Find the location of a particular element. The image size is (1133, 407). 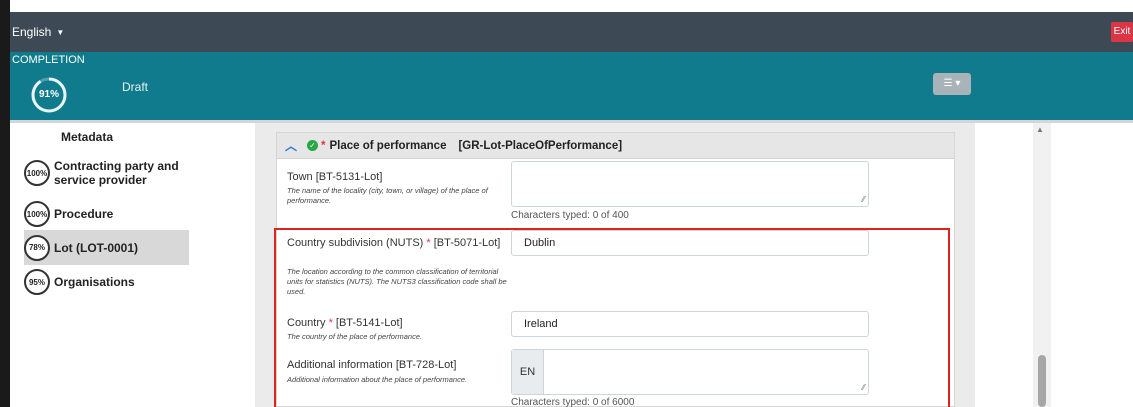

check-circle-icon: ✓ is located at coordinates (313, 145).